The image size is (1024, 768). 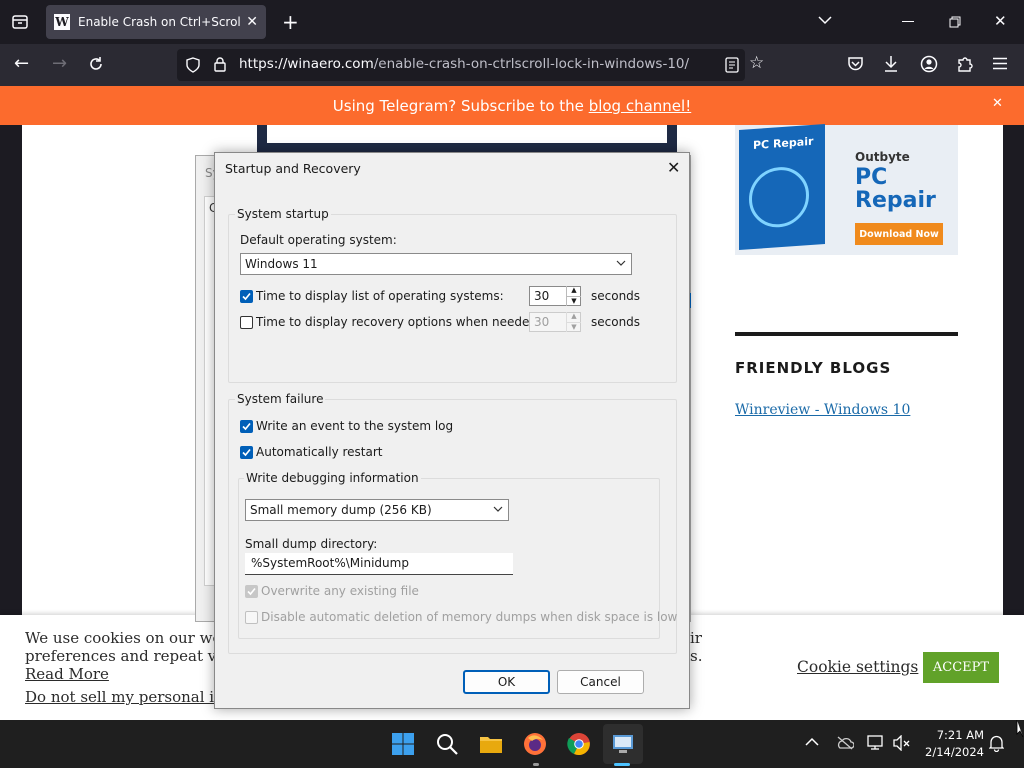 What do you see at coordinates (59, 63) in the screenshot?
I see `forward-icon: →` at bounding box center [59, 63].